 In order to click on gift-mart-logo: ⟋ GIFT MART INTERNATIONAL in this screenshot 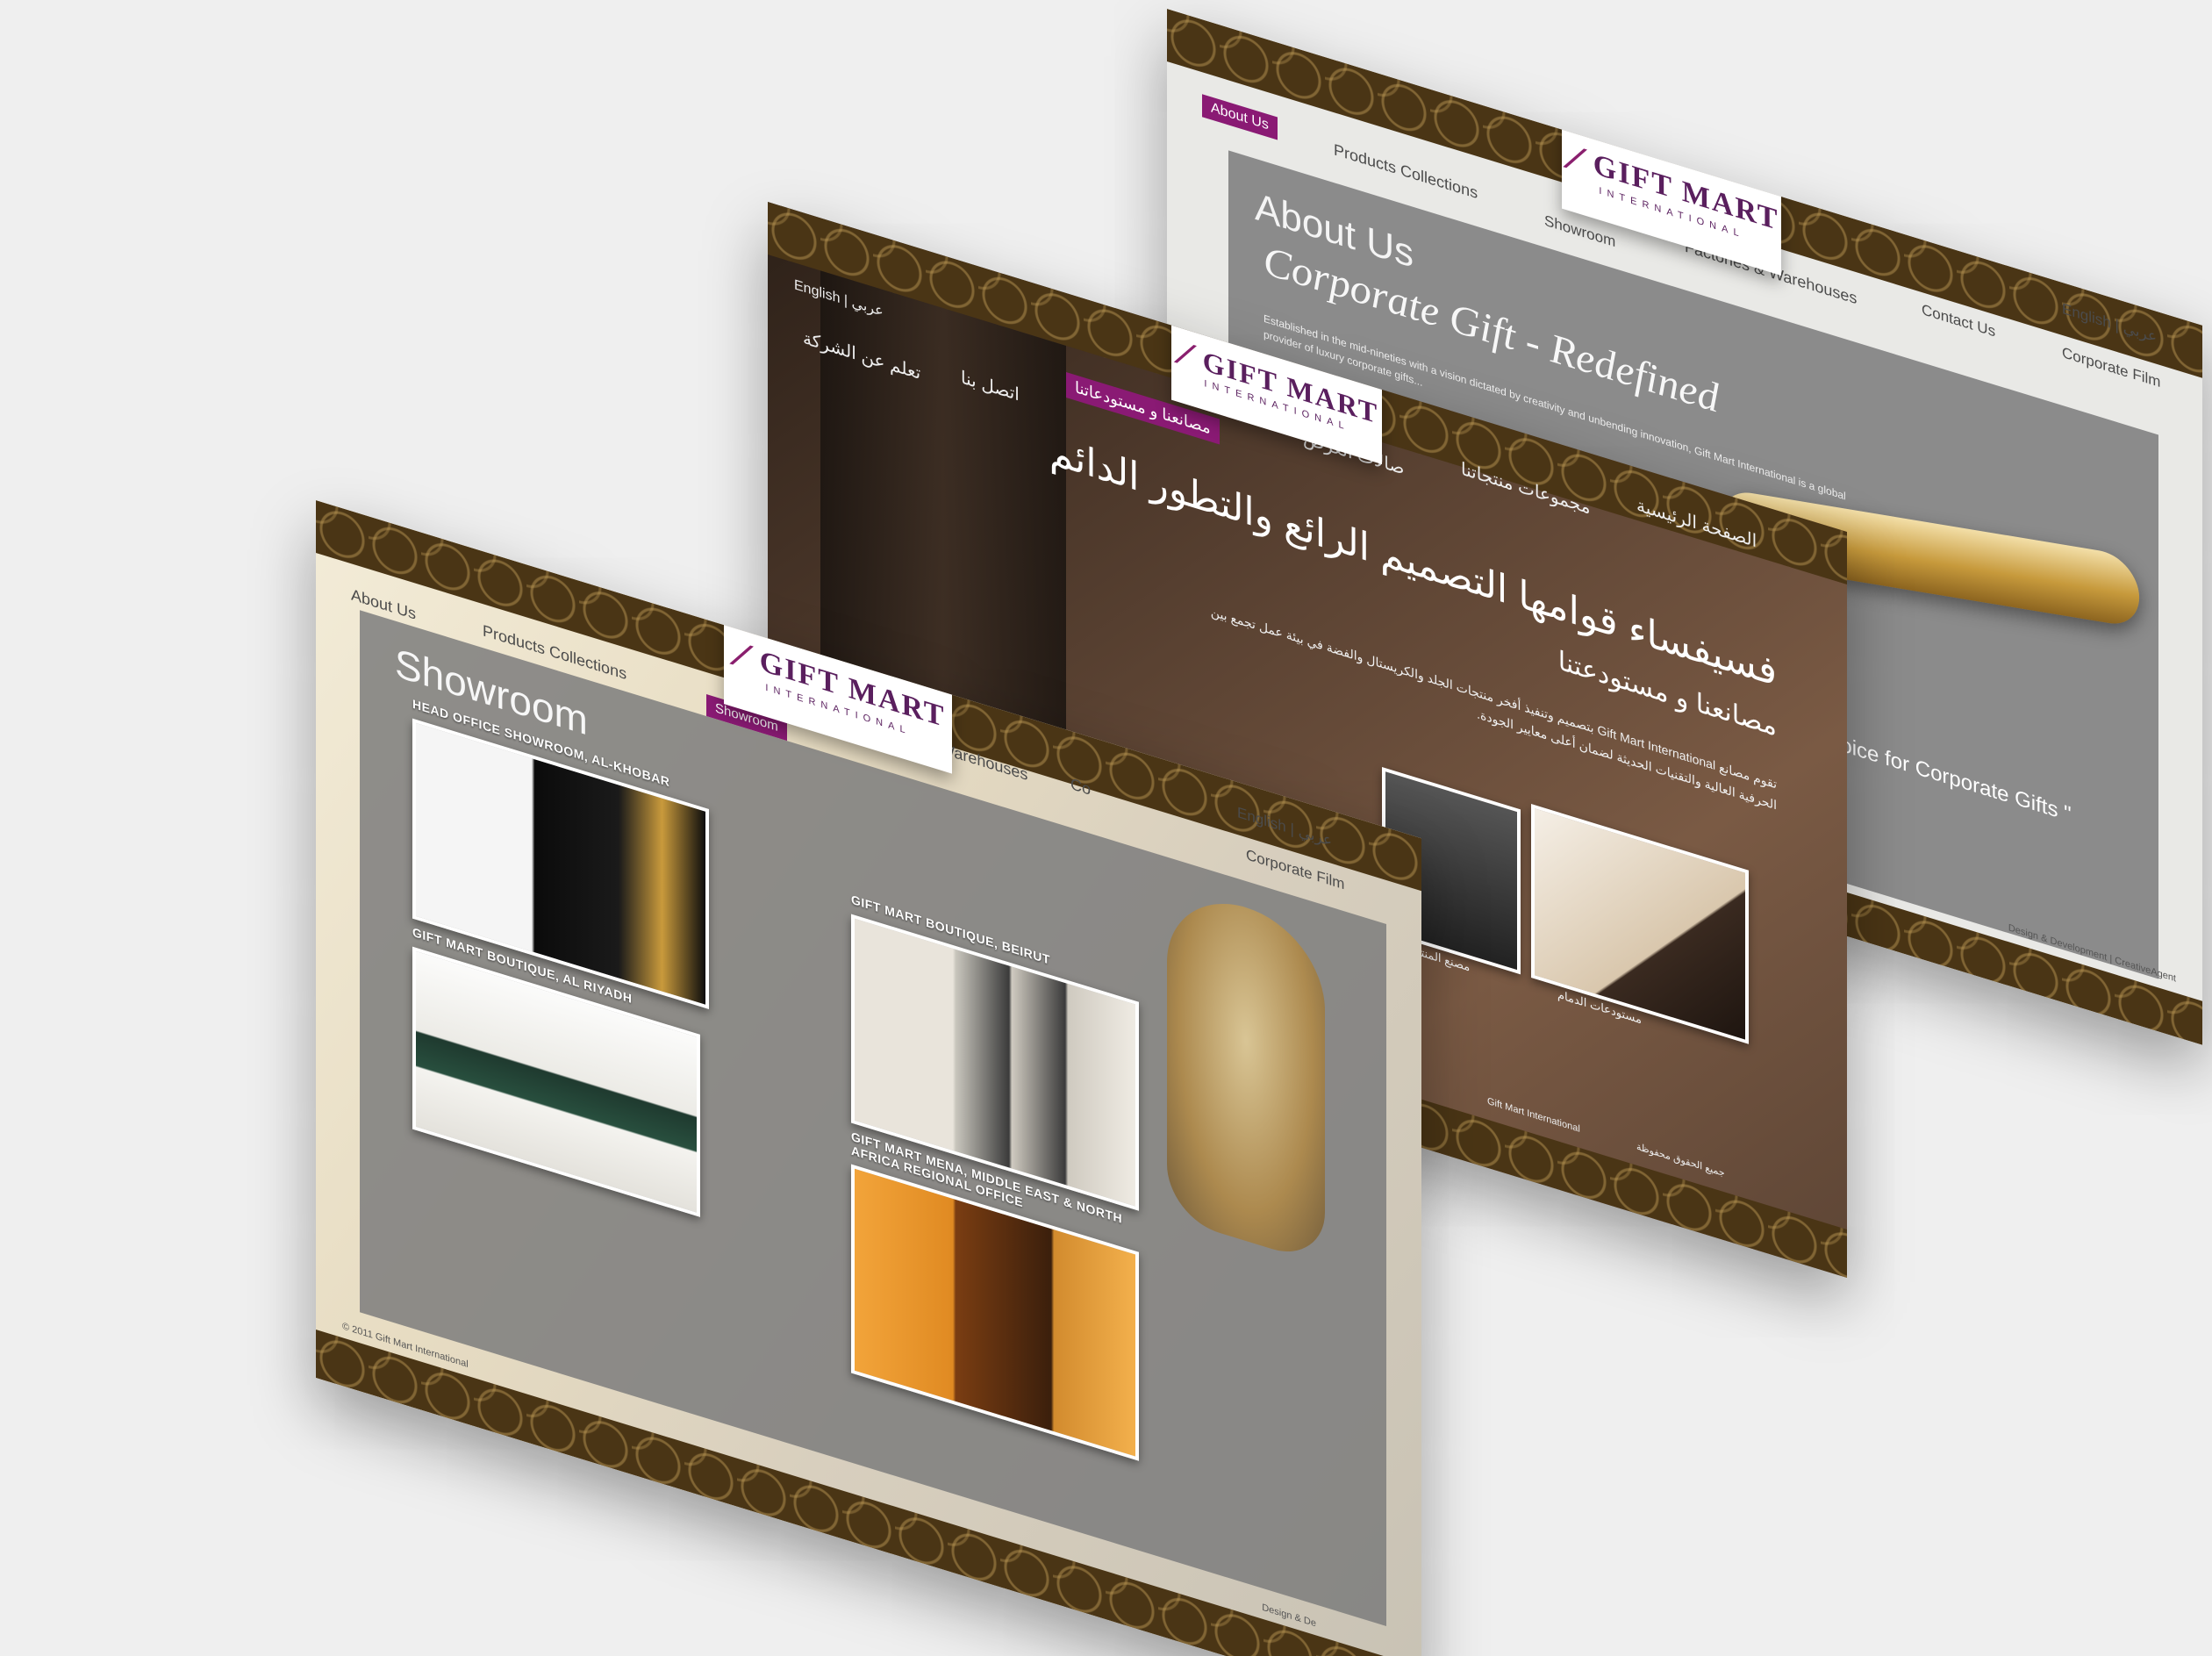, I will do `click(1671, 193)`.